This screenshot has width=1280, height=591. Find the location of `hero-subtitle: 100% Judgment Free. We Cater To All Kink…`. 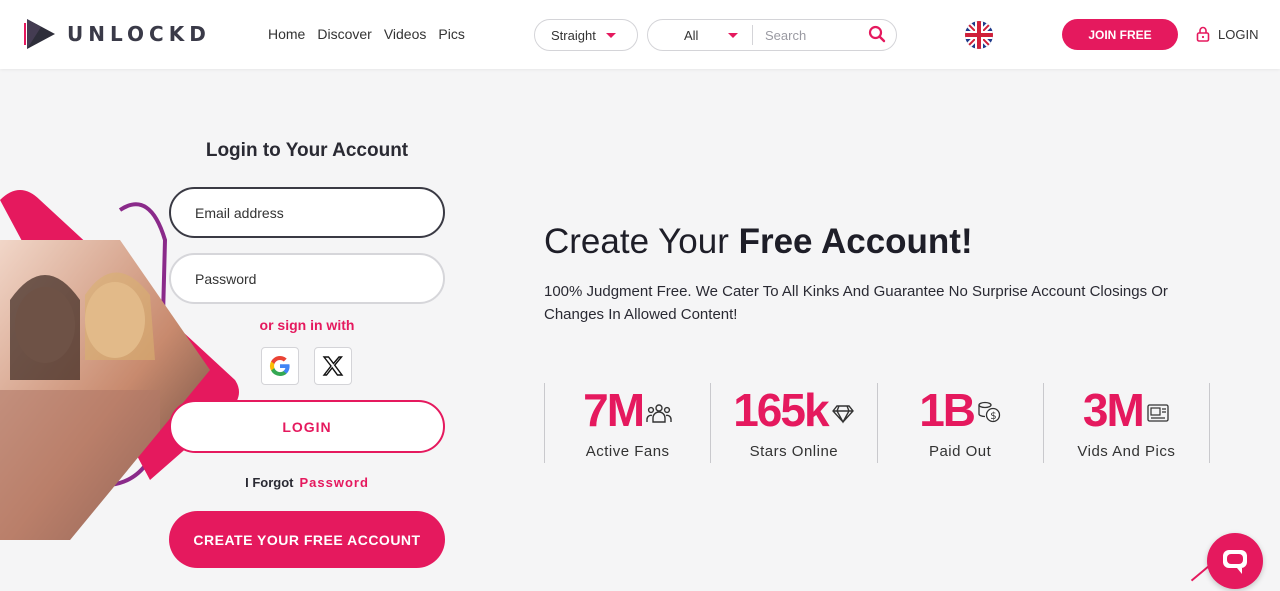

hero-subtitle: 100% Judgment Free. We Cater To All Kink… is located at coordinates (856, 303).